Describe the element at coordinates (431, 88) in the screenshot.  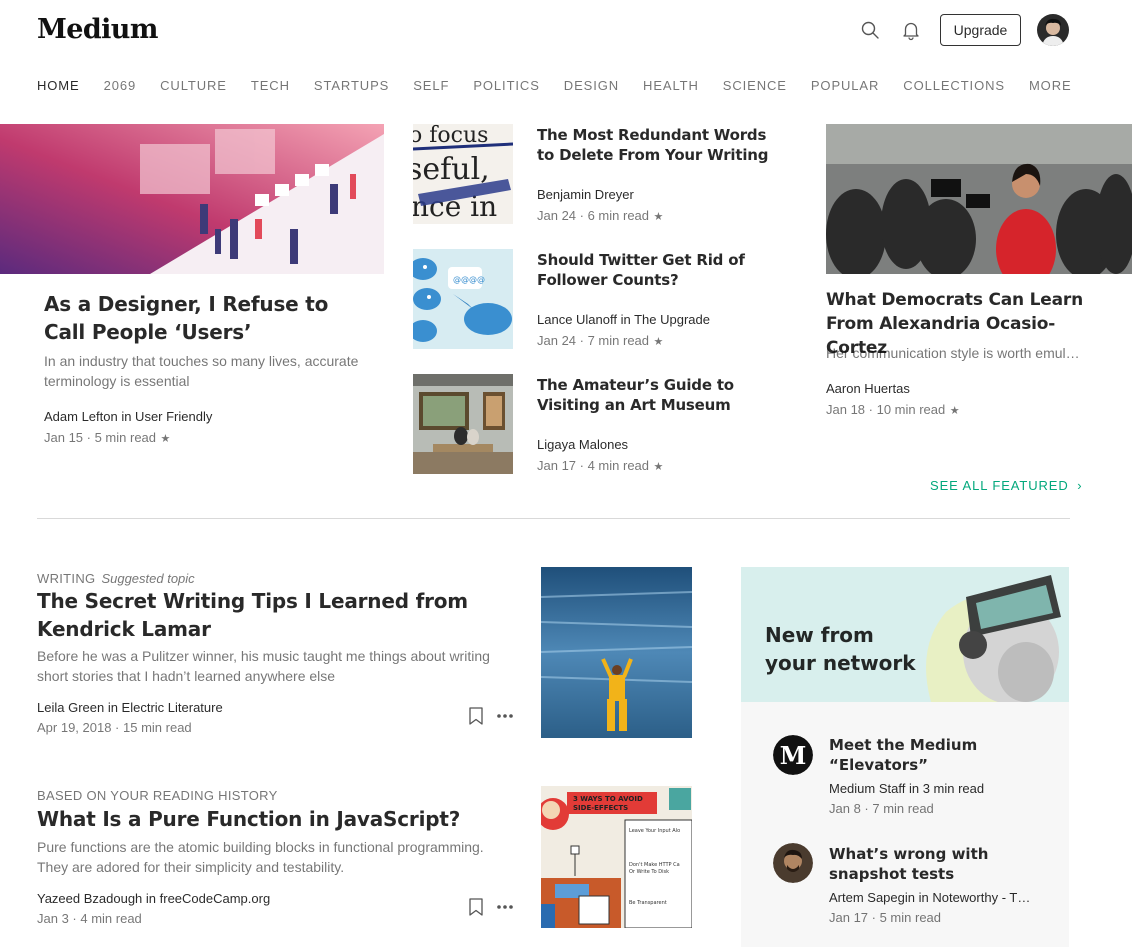
I see `nav-self: SELF` at that location.